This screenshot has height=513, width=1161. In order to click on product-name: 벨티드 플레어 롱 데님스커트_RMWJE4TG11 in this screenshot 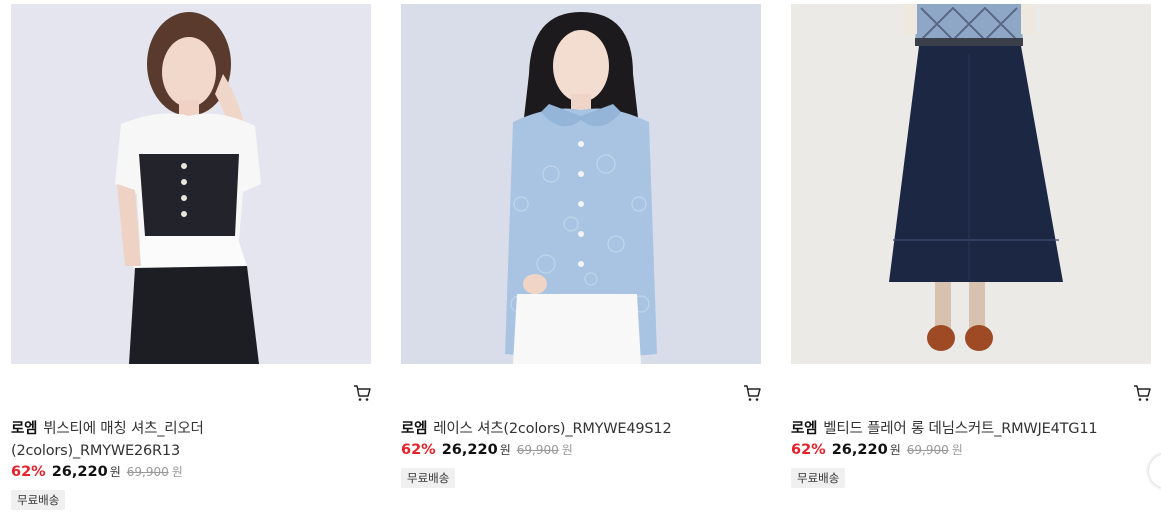, I will do `click(960, 429)`.